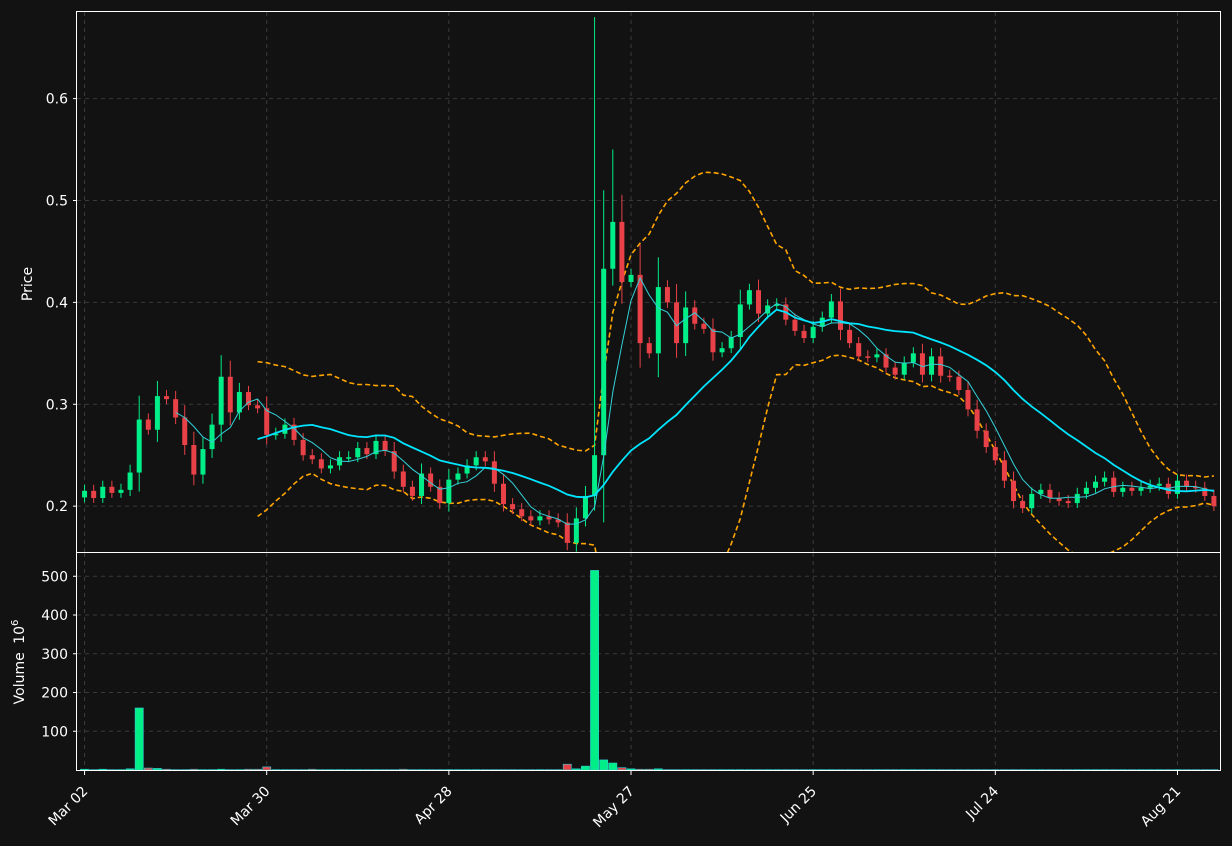 The height and width of the screenshot is (846, 1232). Describe the element at coordinates (20, 635) in the screenshot. I see `volume-axis-label-base: 10` at that location.